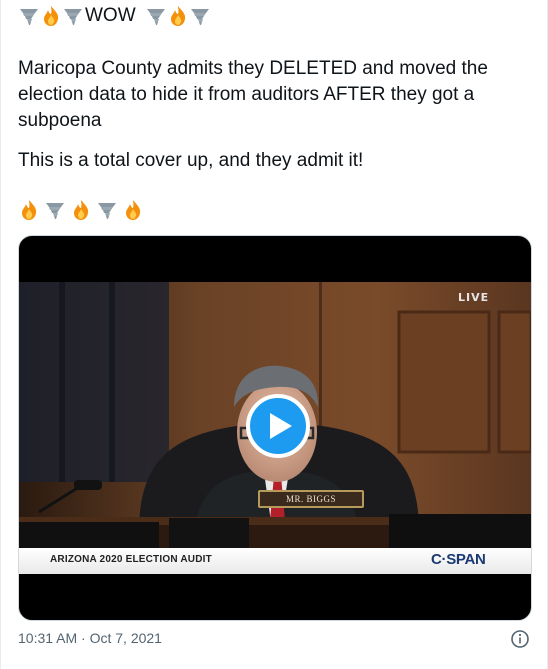  Describe the element at coordinates (0, 334) in the screenshot. I see `left-border` at that location.